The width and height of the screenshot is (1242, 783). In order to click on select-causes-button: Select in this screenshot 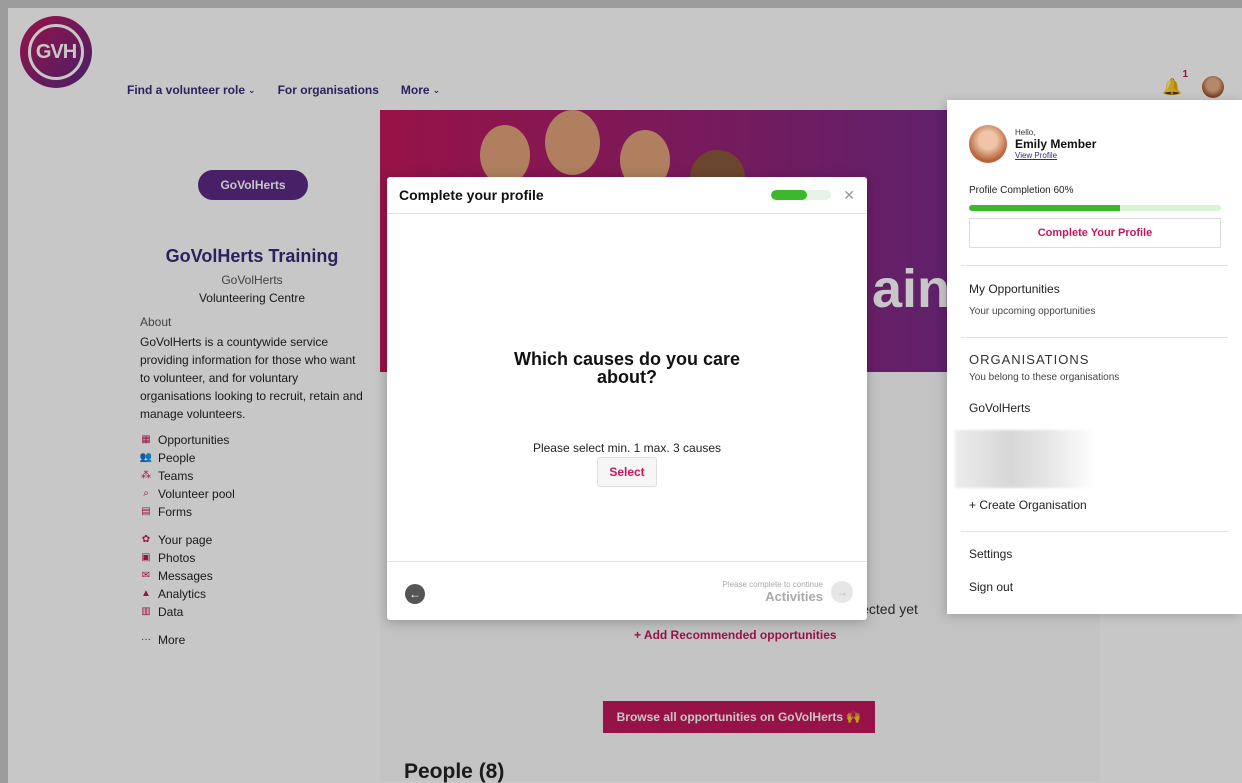, I will do `click(627, 472)`.